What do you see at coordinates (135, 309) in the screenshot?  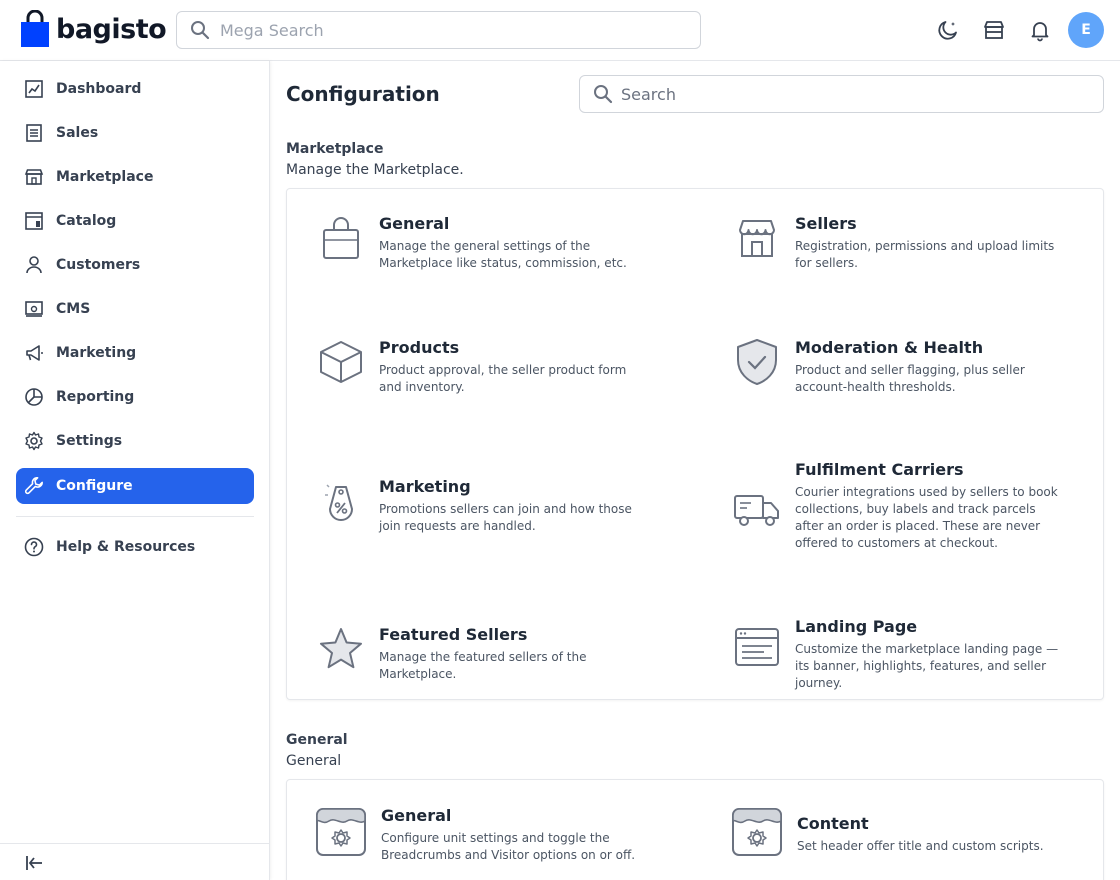 I see `sidebar-item-cms: CMS` at bounding box center [135, 309].